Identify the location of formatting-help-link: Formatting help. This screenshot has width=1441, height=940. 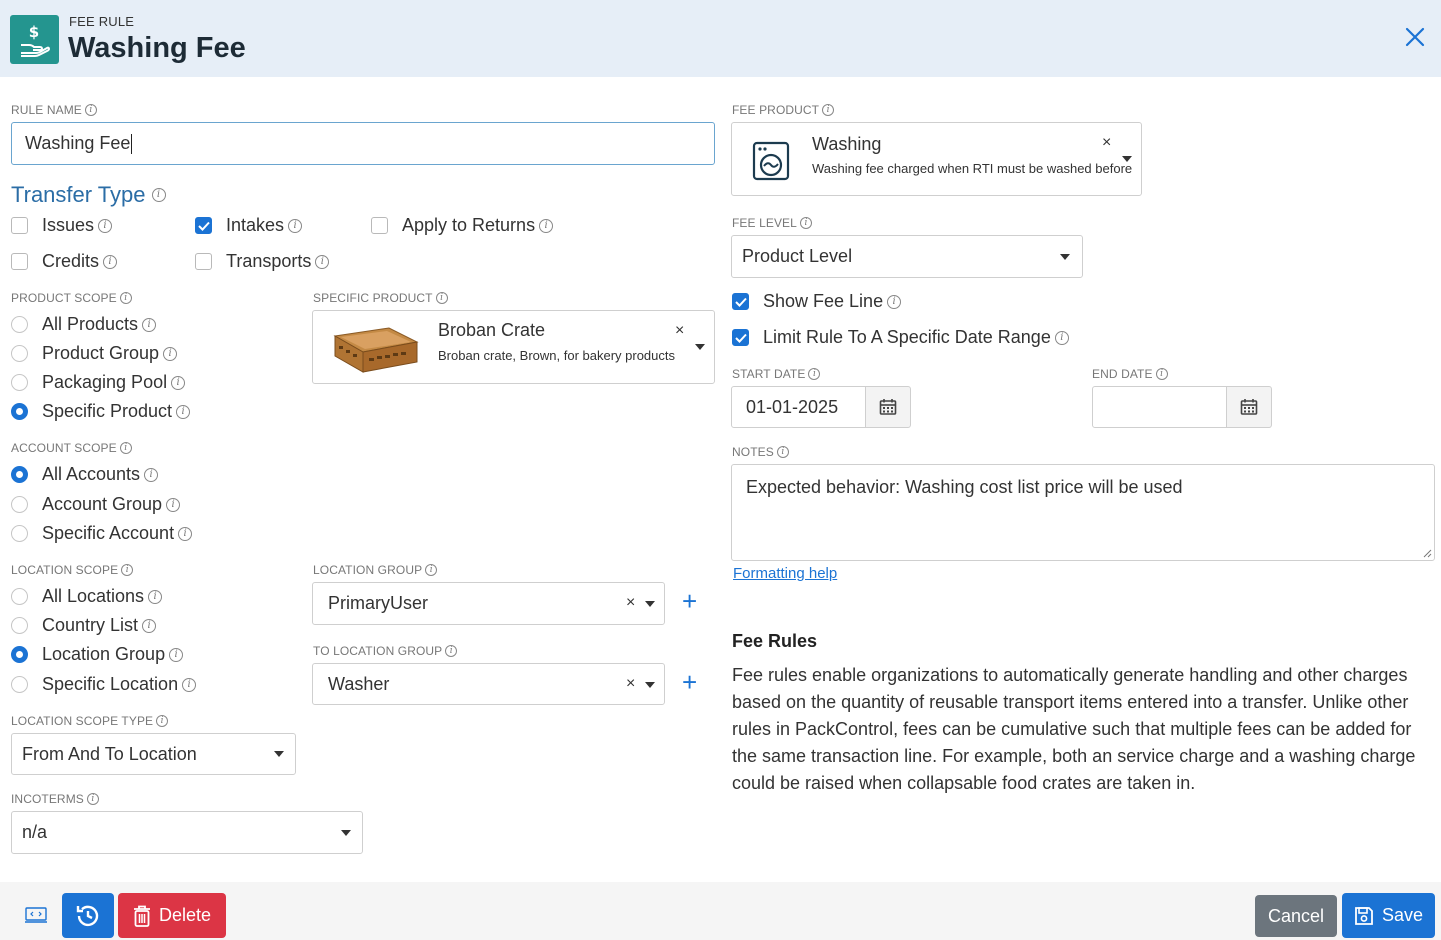
(785, 573).